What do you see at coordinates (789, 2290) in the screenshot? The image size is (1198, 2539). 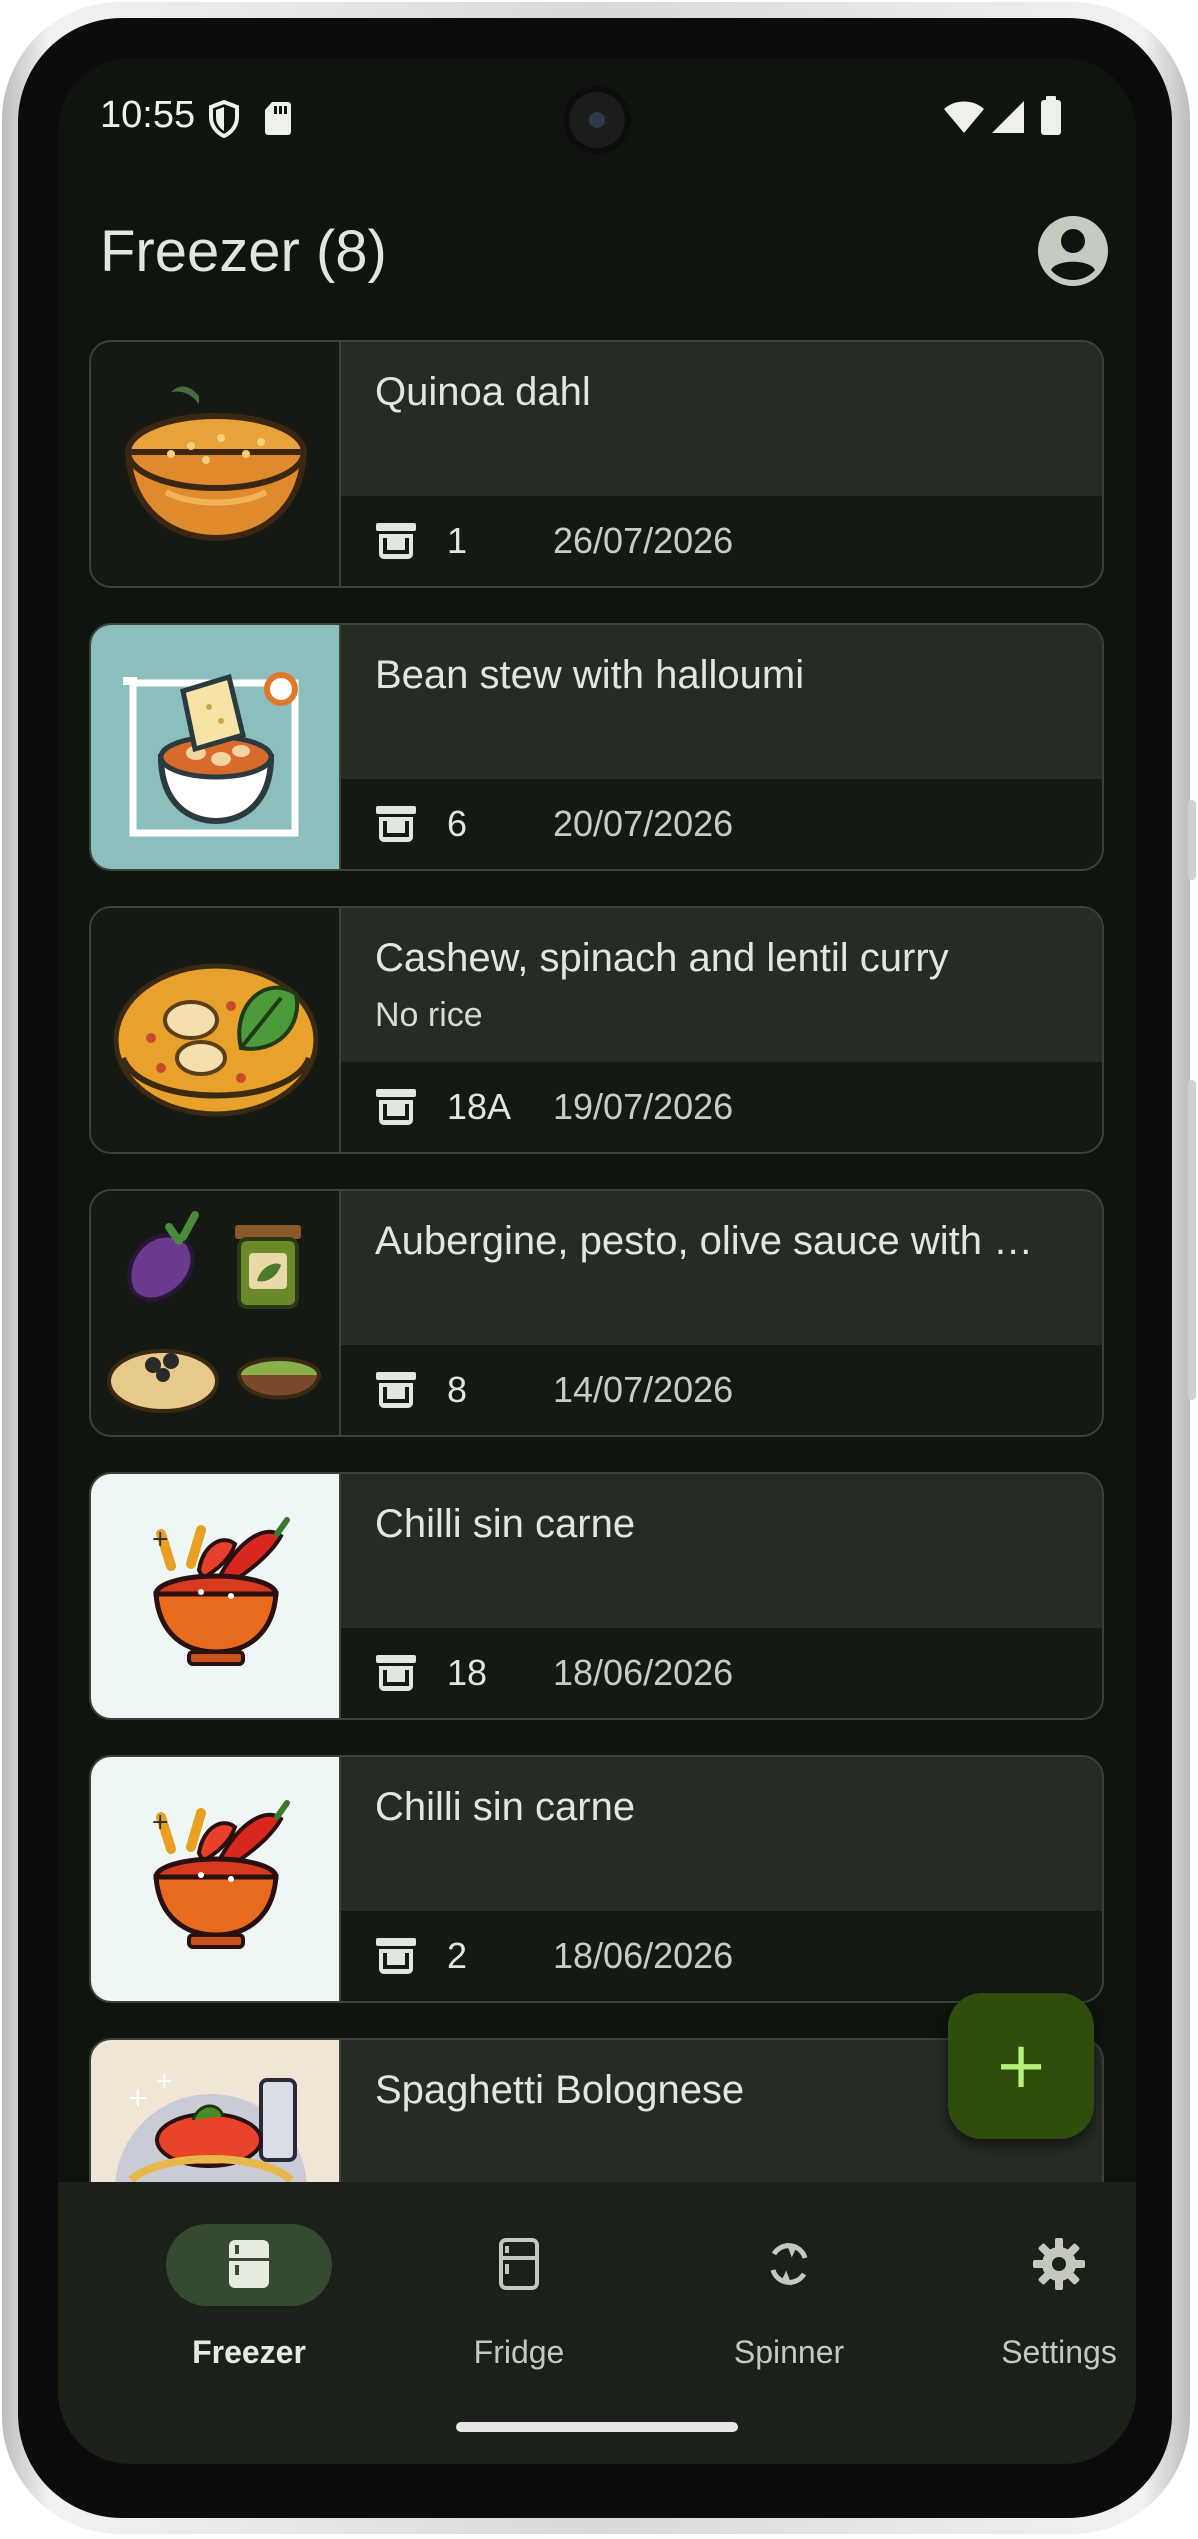 I see `nav-item-spinner: Spinner` at bounding box center [789, 2290].